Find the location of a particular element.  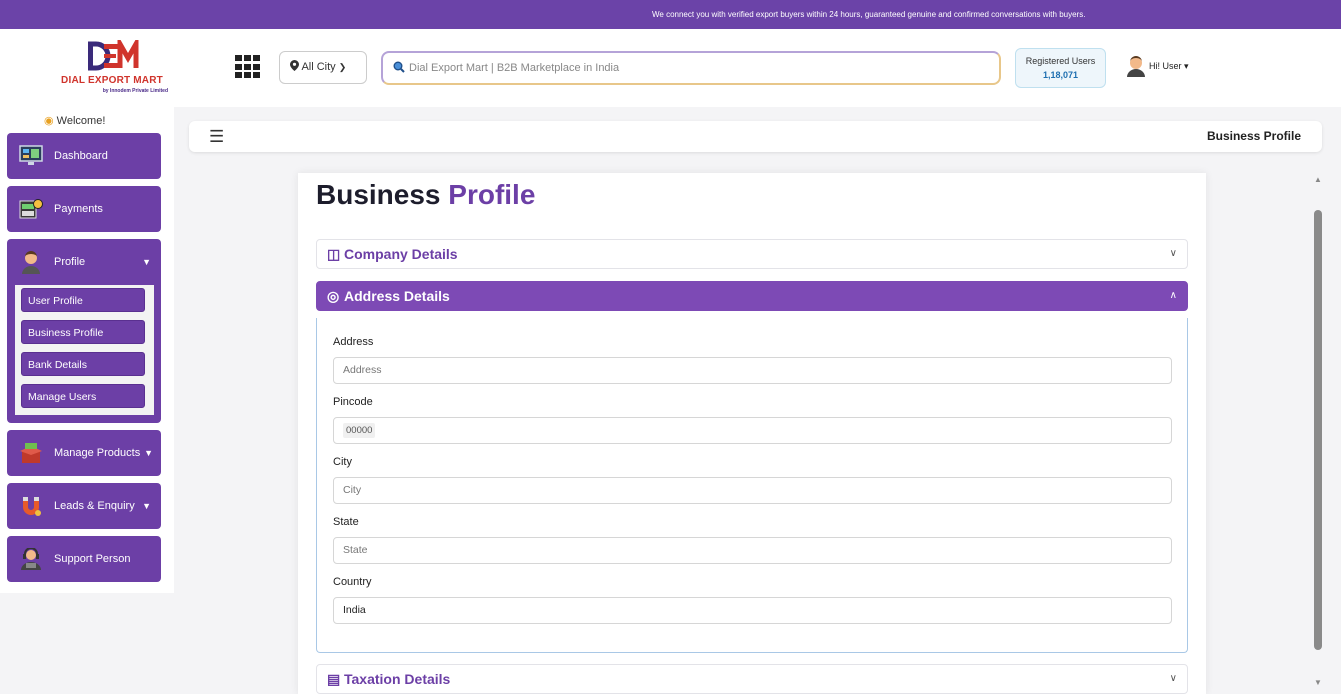

pincode-input: 00000 is located at coordinates (752, 430).